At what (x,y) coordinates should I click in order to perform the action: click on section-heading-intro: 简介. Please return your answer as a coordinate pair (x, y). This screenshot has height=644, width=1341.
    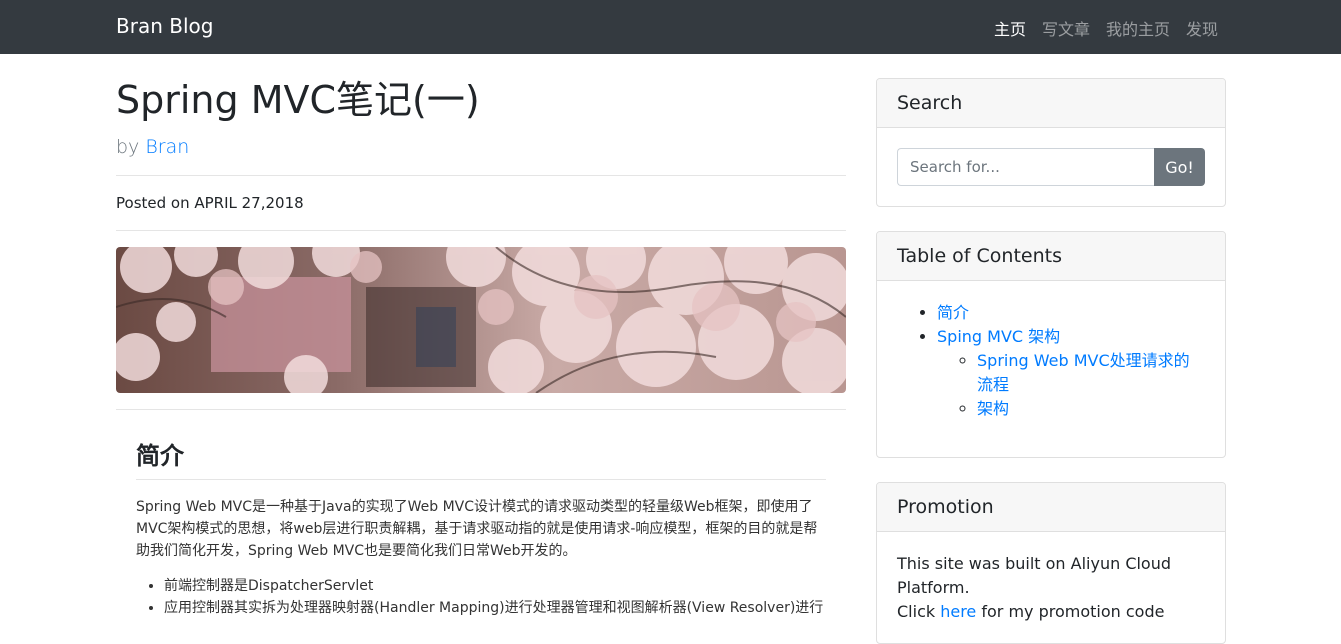
    Looking at the image, I should click on (481, 458).